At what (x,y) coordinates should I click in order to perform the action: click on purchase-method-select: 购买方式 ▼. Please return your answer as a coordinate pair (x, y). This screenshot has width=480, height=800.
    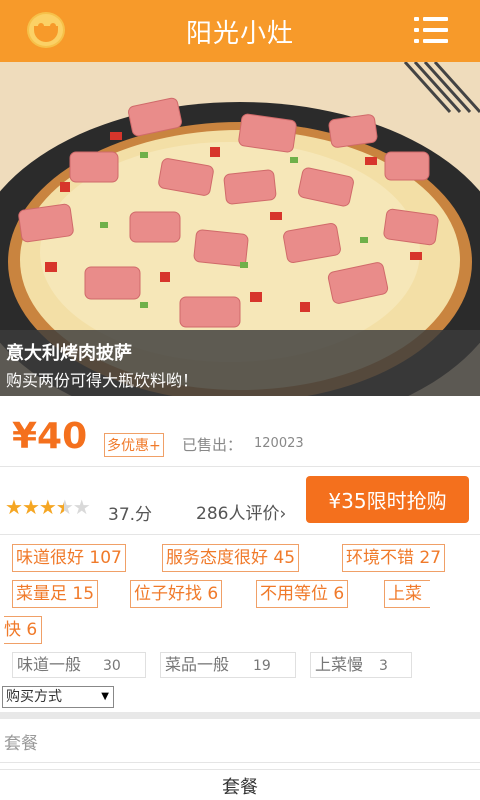
    Looking at the image, I should click on (58, 697).